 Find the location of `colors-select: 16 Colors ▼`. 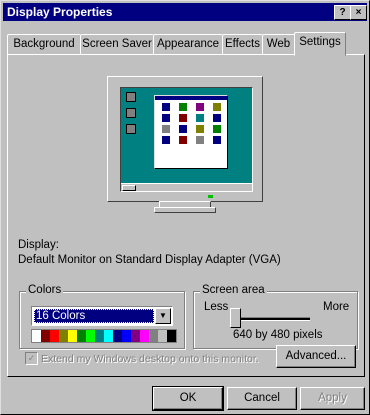

colors-select: 16 Colors ▼ is located at coordinates (102, 316).